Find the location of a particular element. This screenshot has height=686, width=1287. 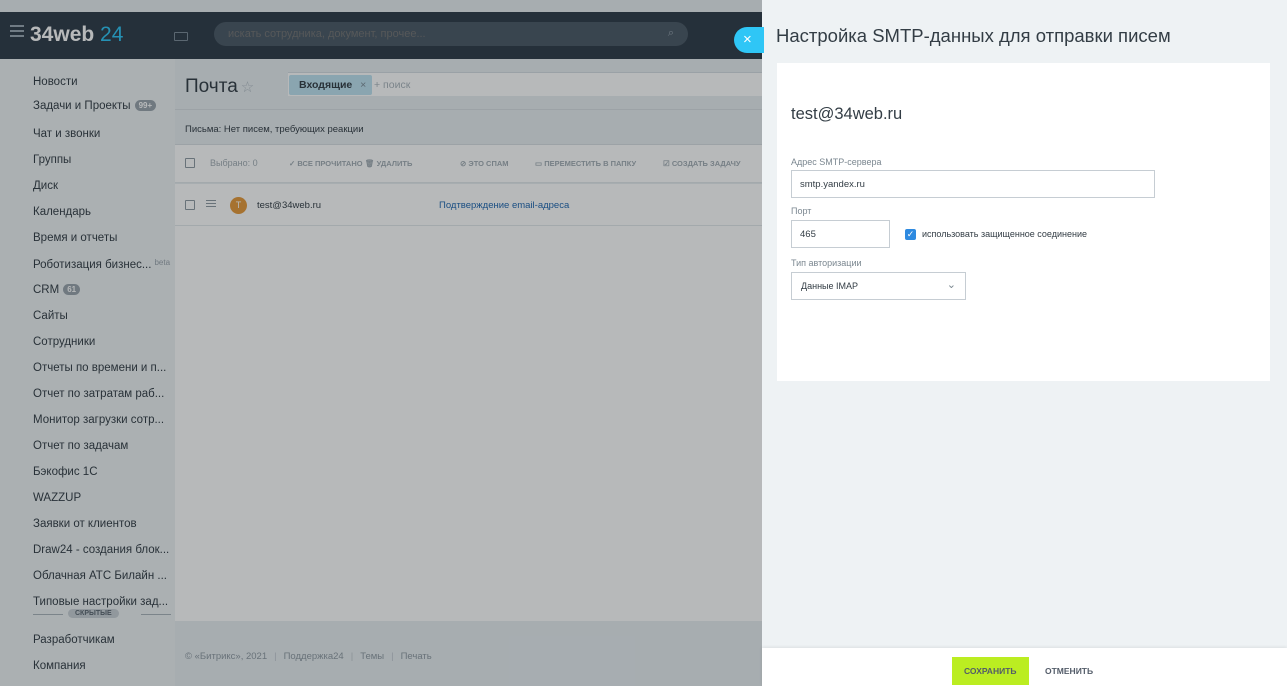

chevron-down-icon: ⌄ is located at coordinates (951, 285).